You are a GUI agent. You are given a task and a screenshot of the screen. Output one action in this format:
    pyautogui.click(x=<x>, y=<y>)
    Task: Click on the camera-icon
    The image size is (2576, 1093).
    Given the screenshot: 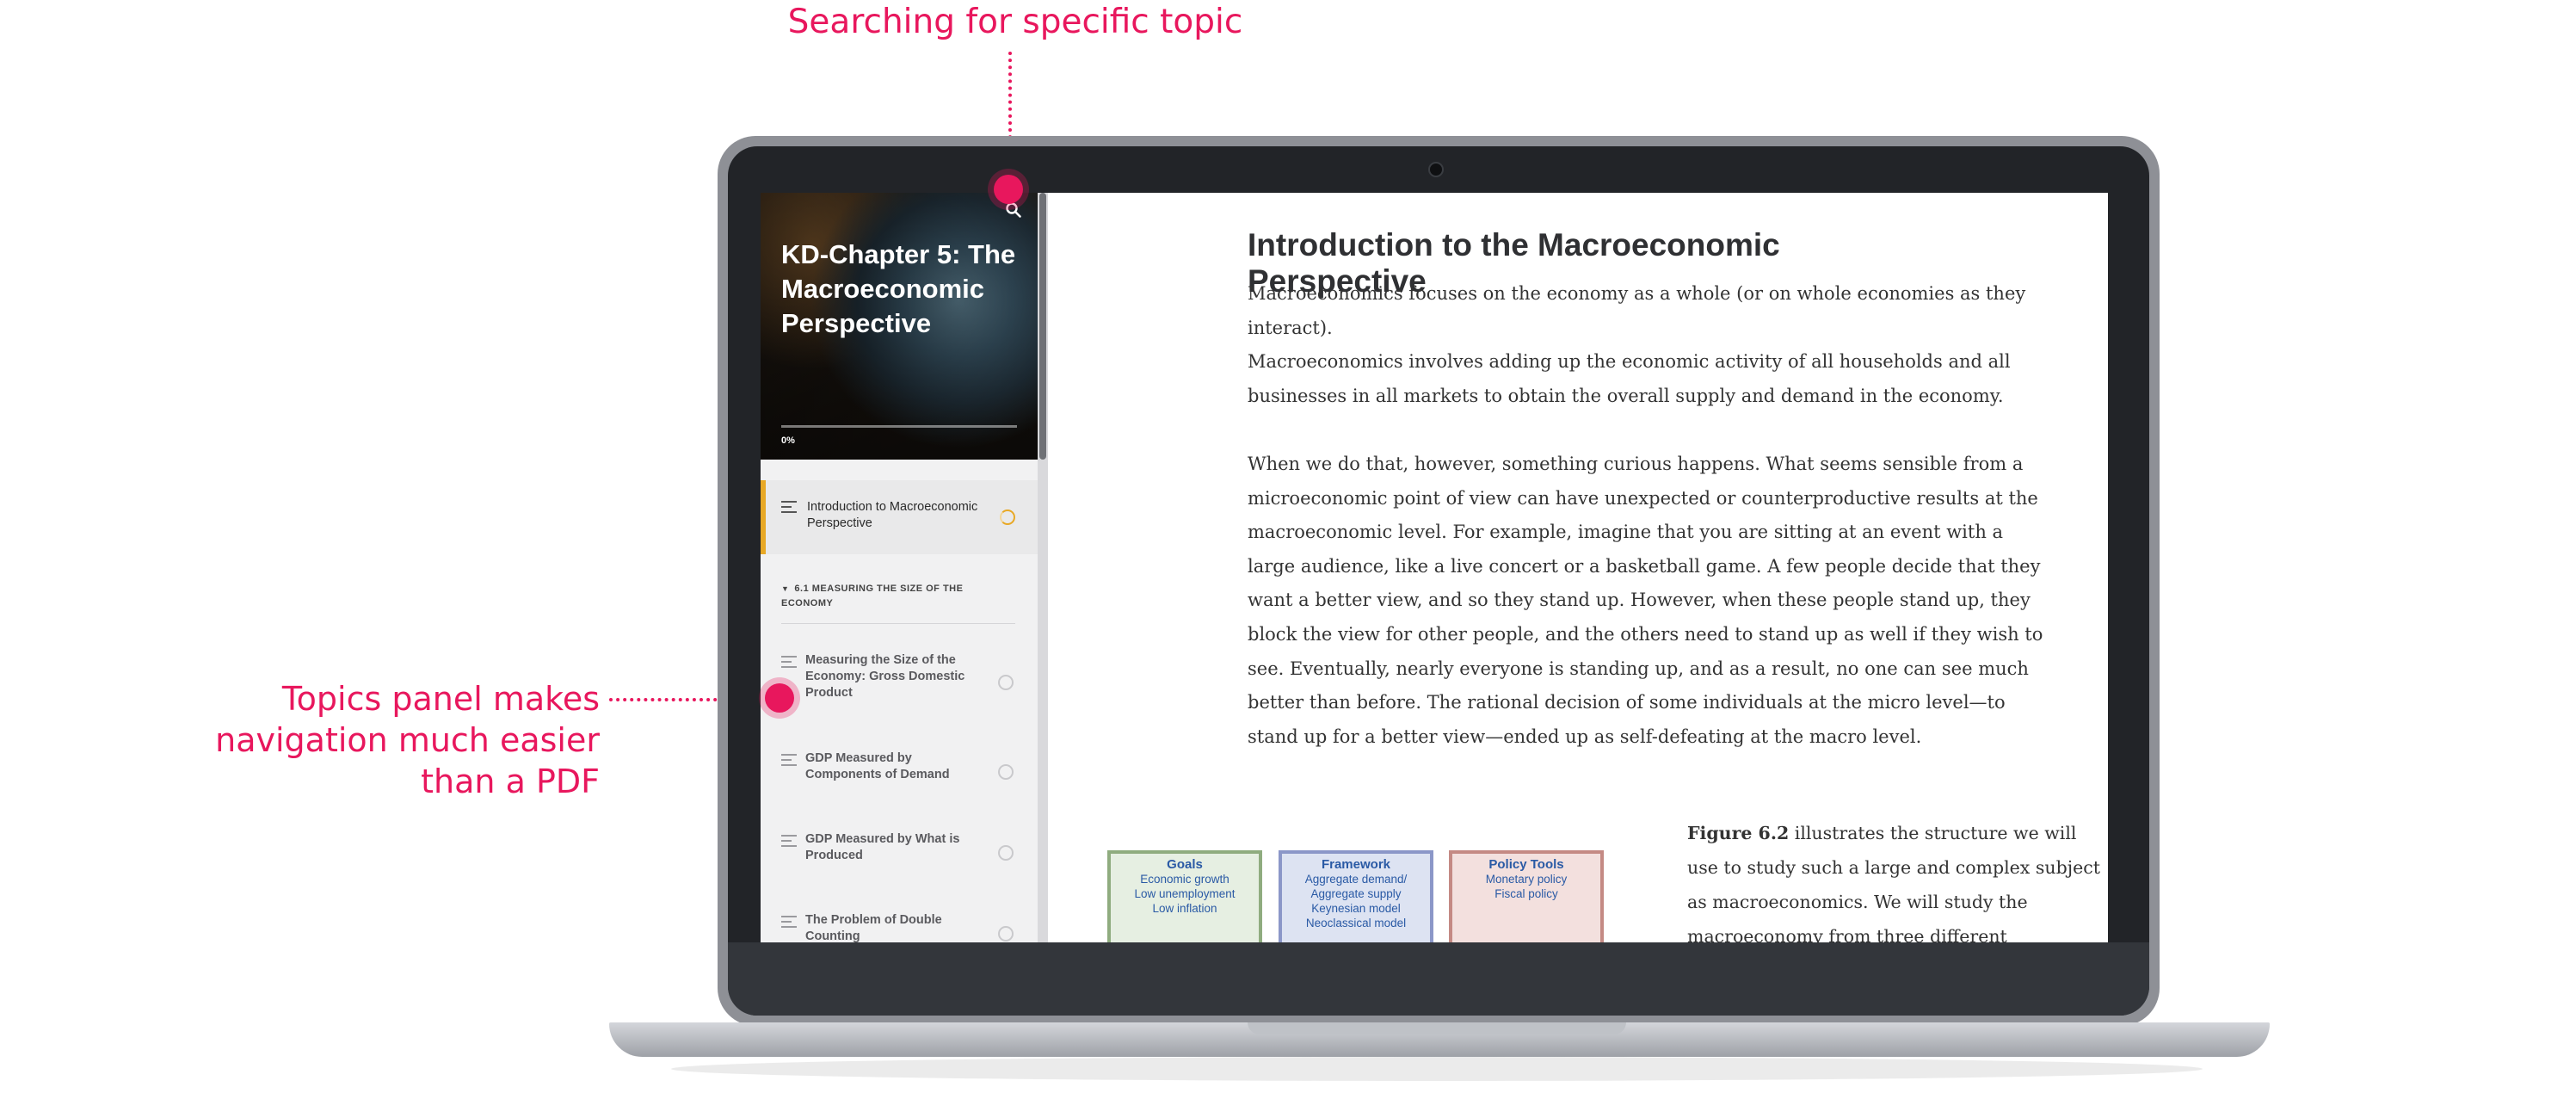 What is the action you would take?
    pyautogui.click(x=1436, y=169)
    